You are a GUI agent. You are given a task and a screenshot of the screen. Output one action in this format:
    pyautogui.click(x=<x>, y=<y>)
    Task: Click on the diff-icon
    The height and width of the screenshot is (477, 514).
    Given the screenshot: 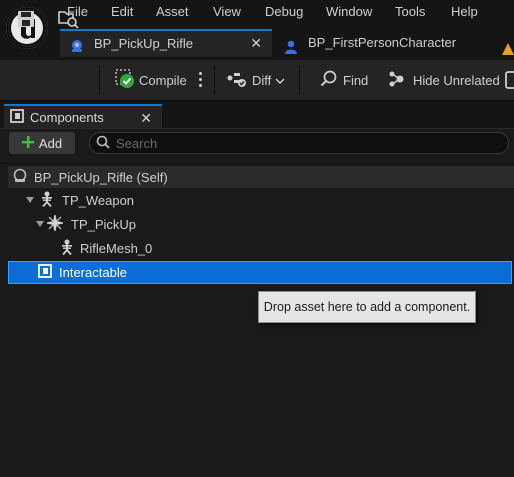 What is the action you would take?
    pyautogui.click(x=237, y=80)
    